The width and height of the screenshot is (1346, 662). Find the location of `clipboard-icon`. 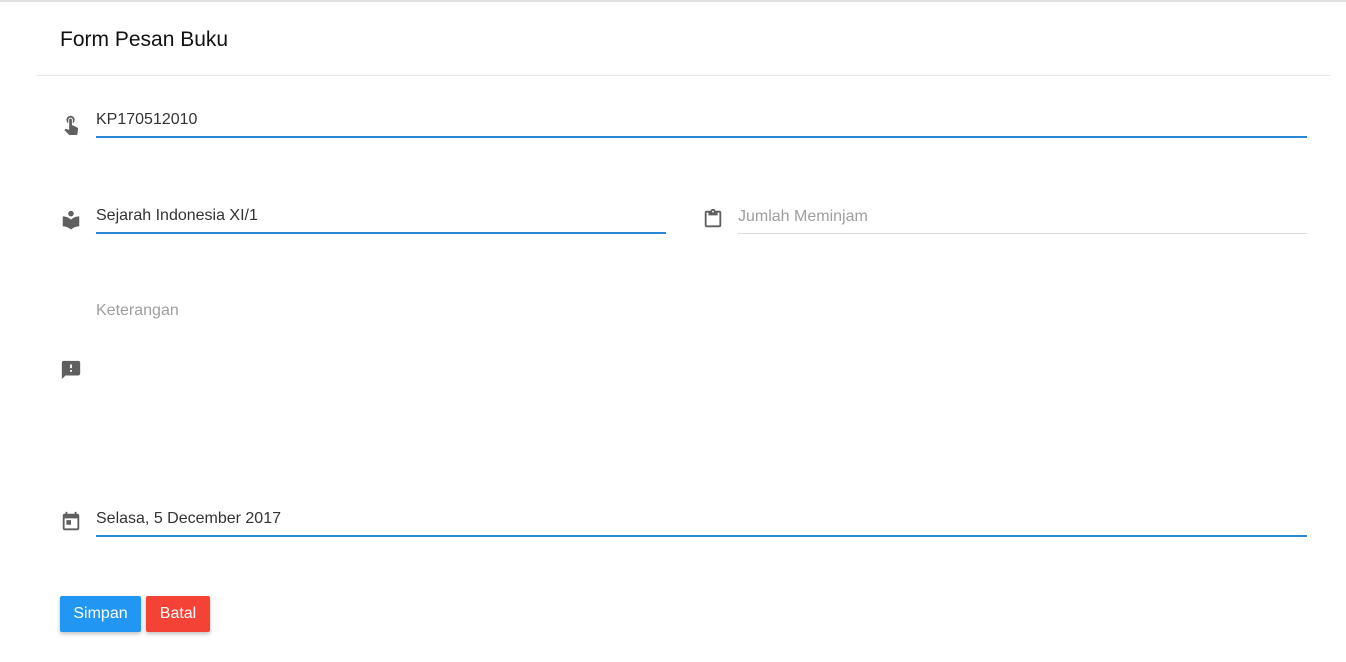

clipboard-icon is located at coordinates (713, 219).